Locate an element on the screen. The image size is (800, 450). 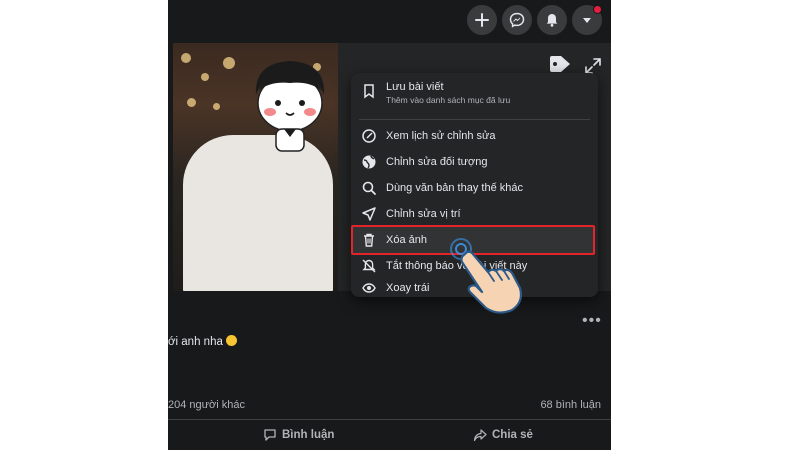
chevron-down-icon is located at coordinates (587, 20).